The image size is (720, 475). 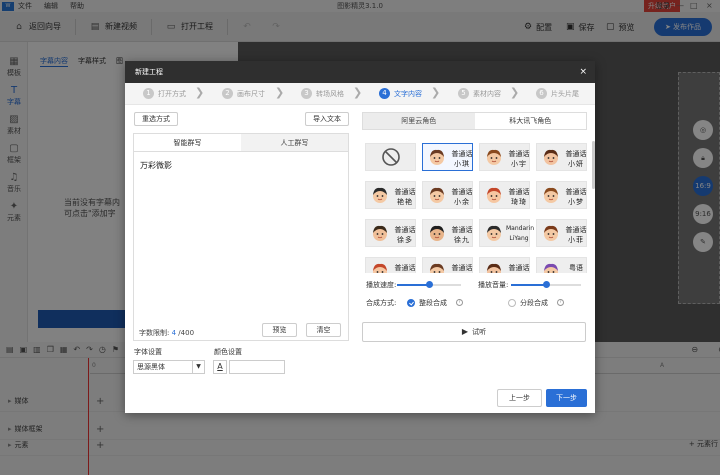 I want to click on step-open-method: 1 打开方式, so click(x=164, y=93).